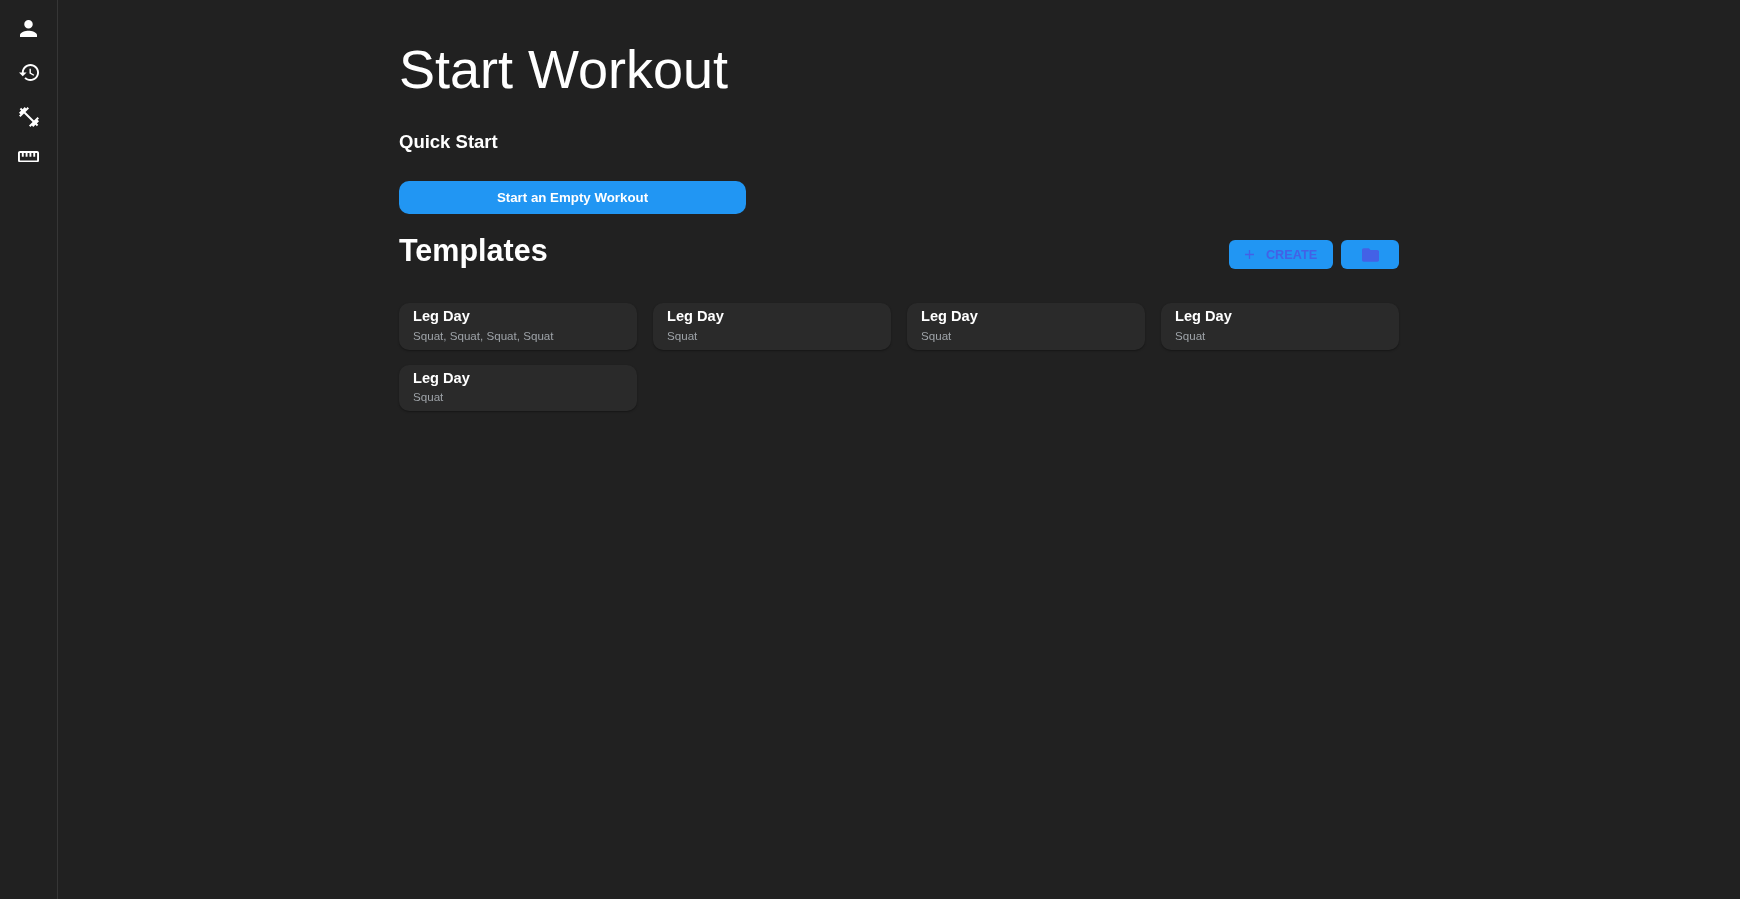 This screenshot has height=899, width=1740. What do you see at coordinates (449, 142) in the screenshot?
I see `section-heading: Quick Start` at bounding box center [449, 142].